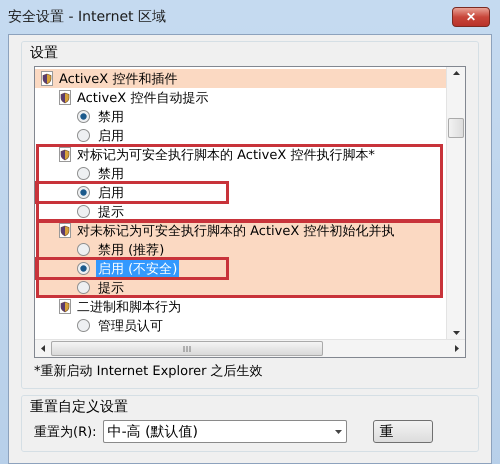  I want to click on reset-label: 重置为(R):, so click(65, 432).